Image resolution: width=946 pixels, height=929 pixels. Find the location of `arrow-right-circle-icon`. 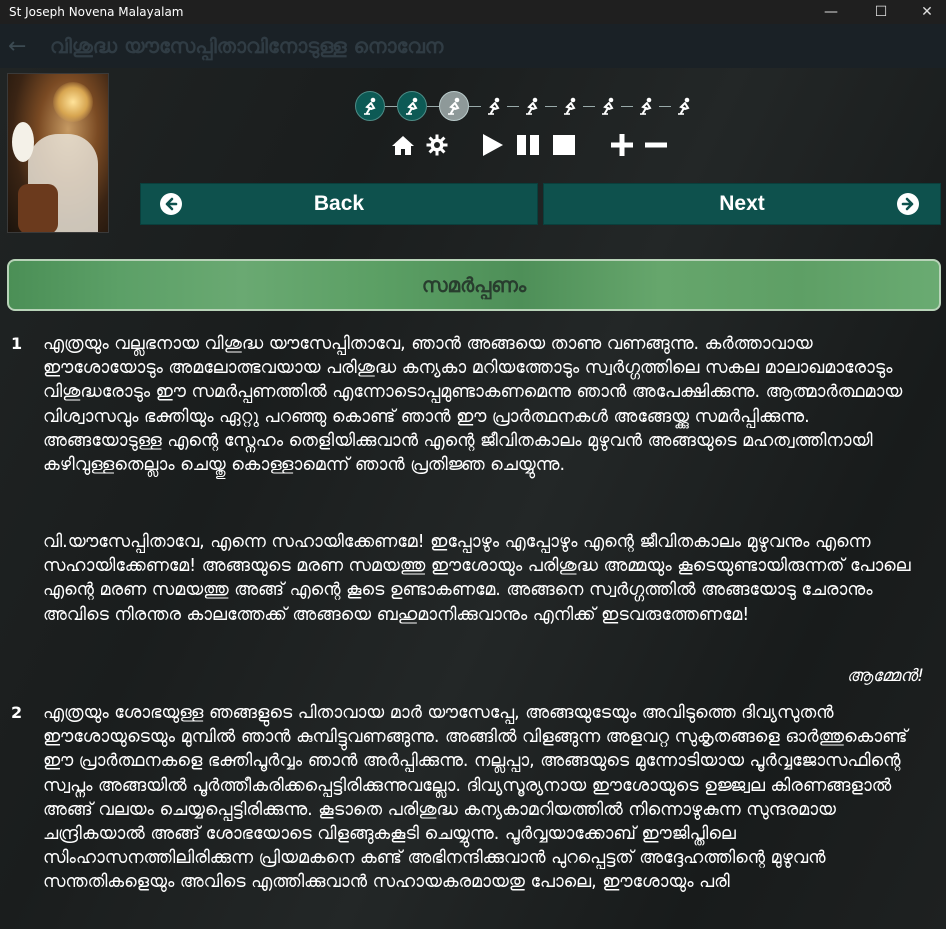

arrow-right-circle-icon is located at coordinates (908, 204).